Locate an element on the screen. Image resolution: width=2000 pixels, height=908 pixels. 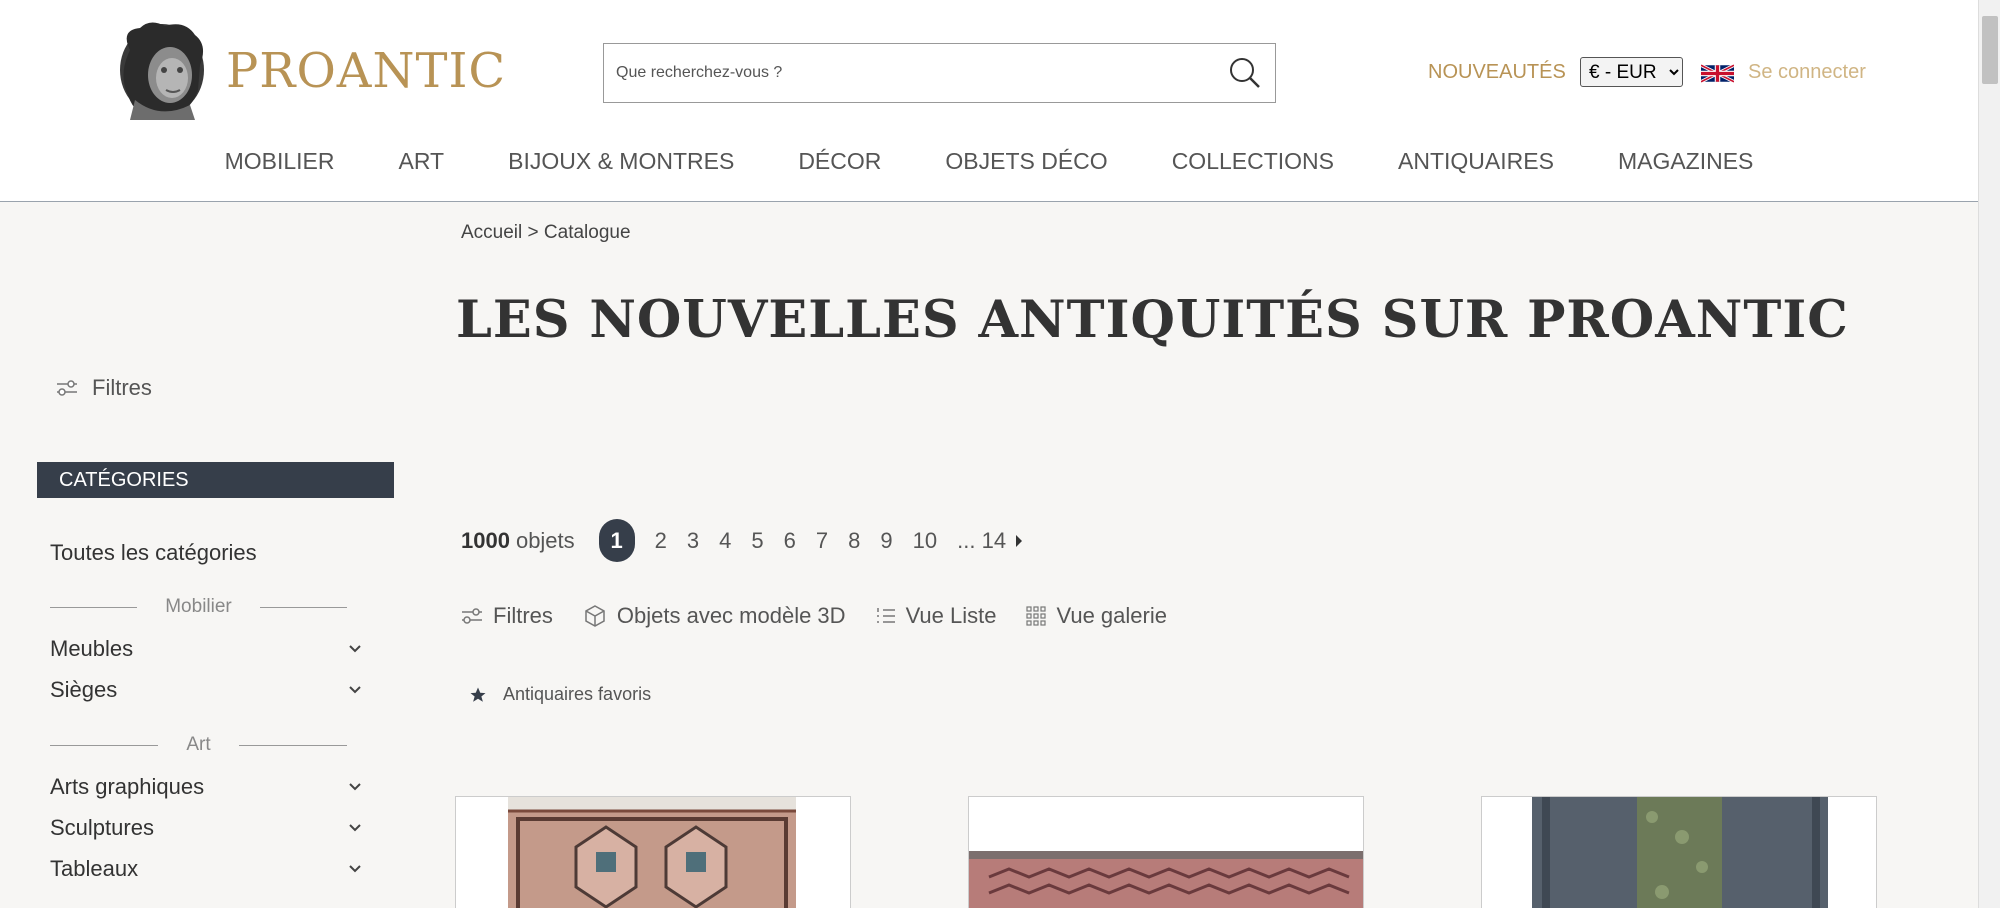
sidebar-filters-label: Filtres is located at coordinates (122, 387).